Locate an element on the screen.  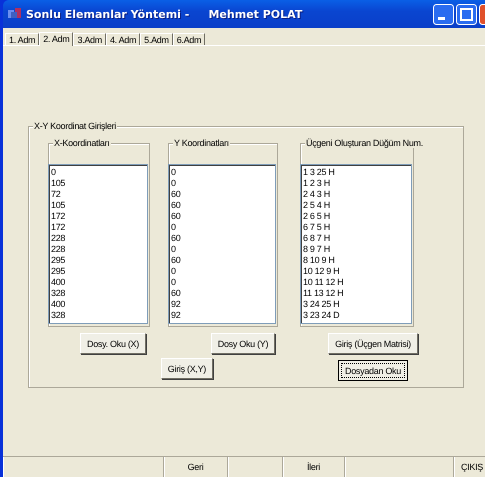
list-item: 8 10 9 H is located at coordinates (356, 260).